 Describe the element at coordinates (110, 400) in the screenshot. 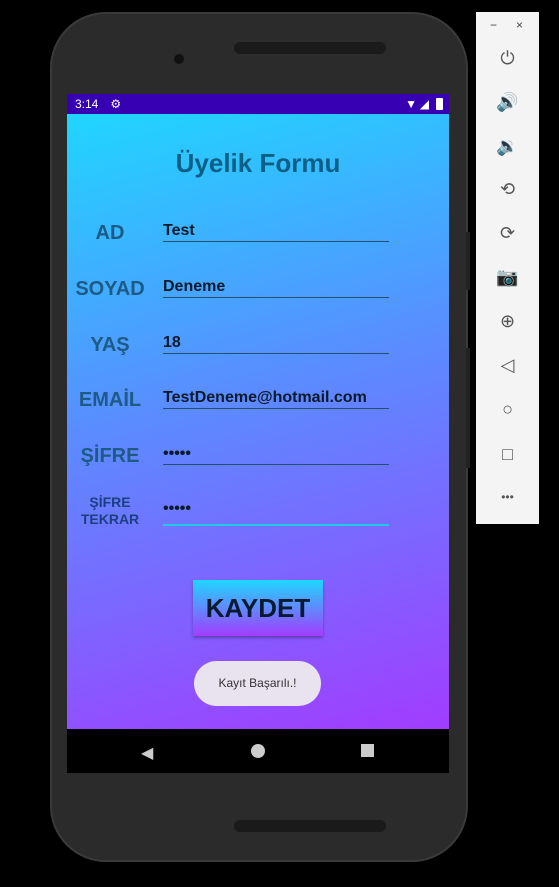

I see `label-email: EMAİL` at that location.